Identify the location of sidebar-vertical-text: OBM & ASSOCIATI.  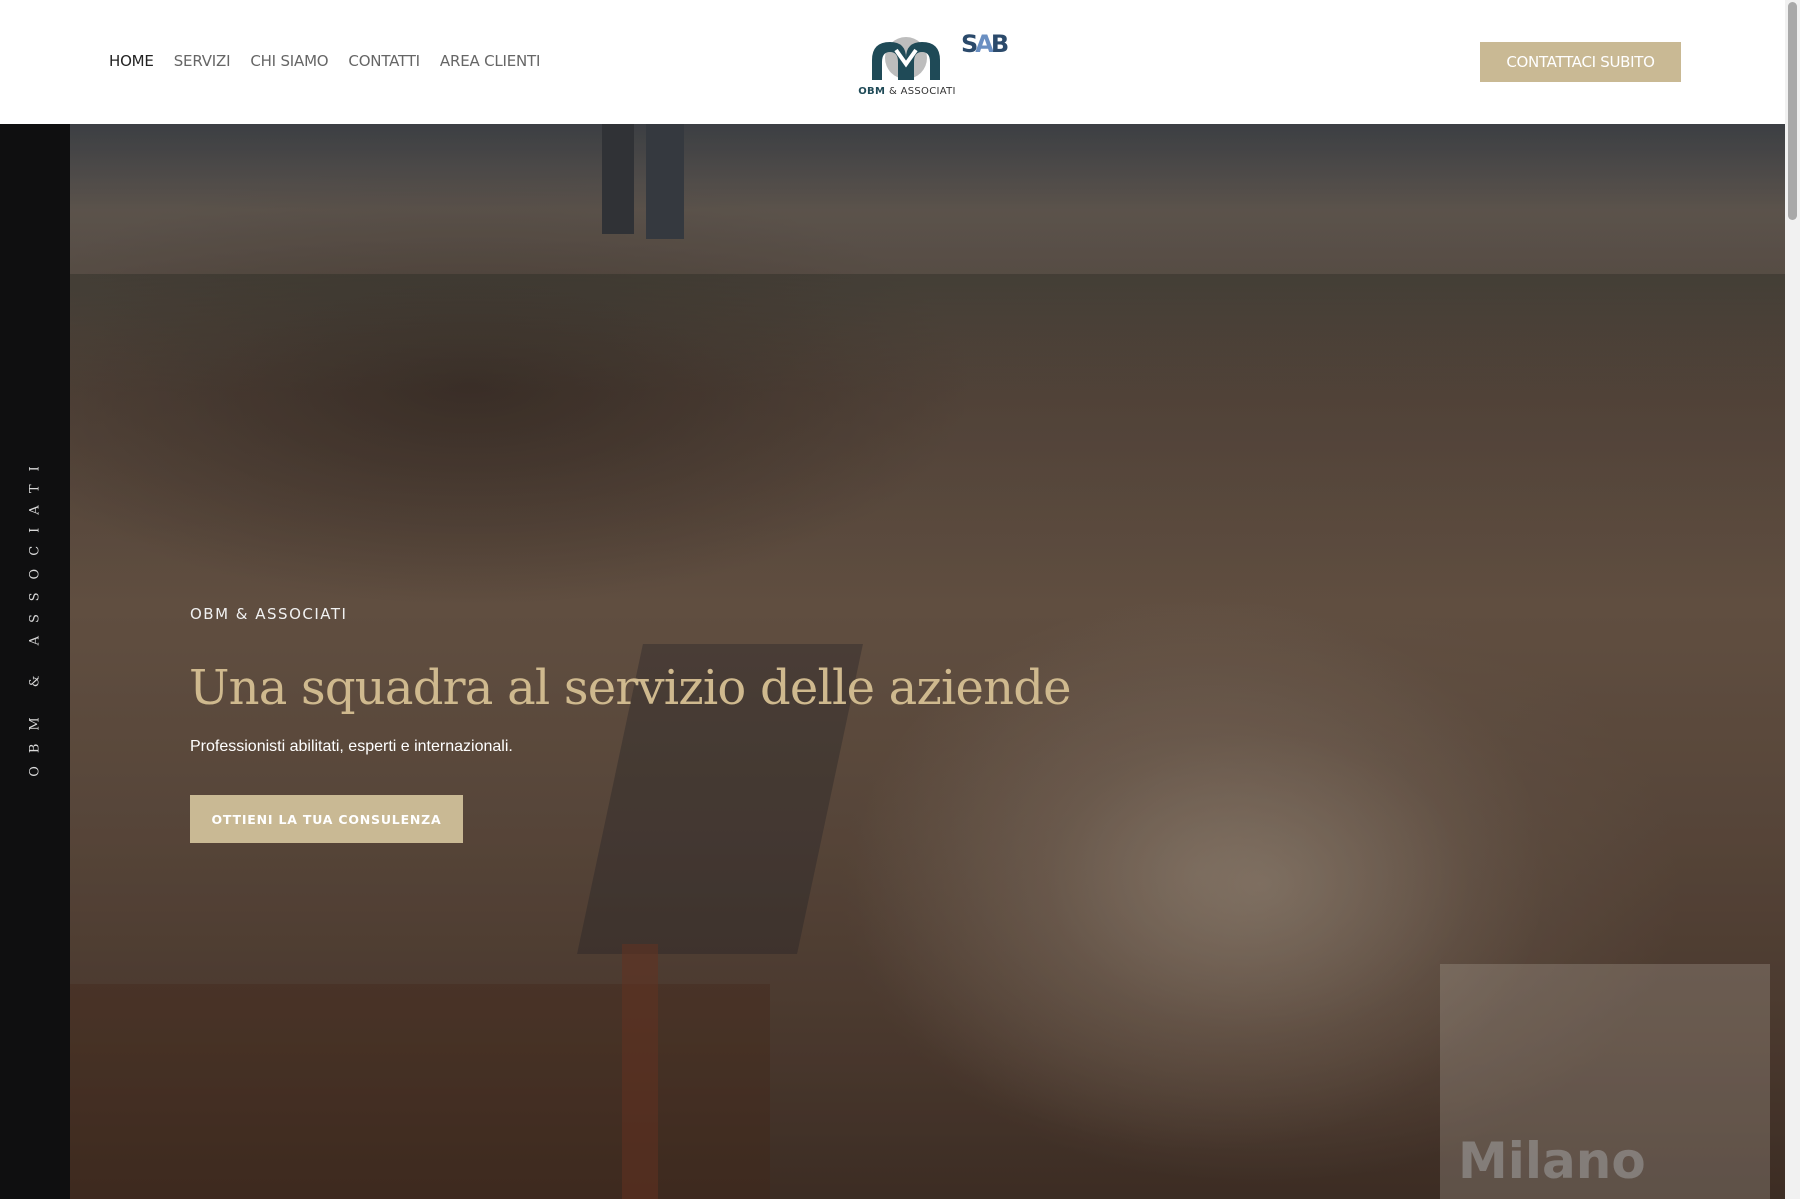
(35, 615).